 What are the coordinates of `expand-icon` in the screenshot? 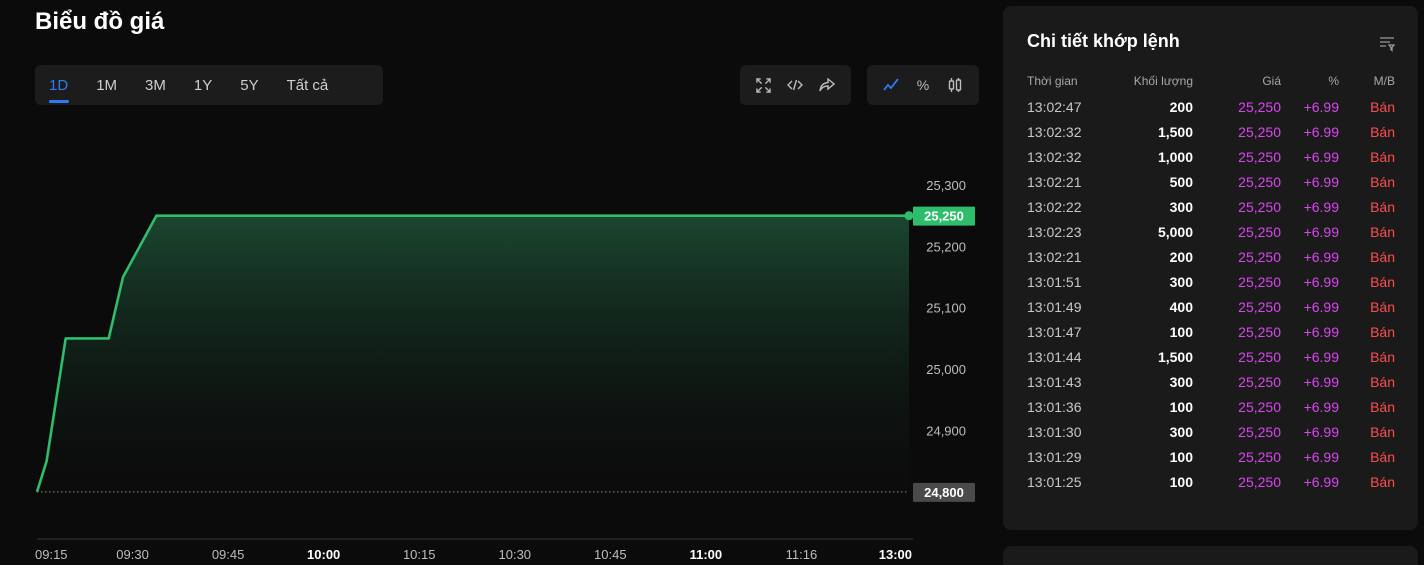 It's located at (764, 85).